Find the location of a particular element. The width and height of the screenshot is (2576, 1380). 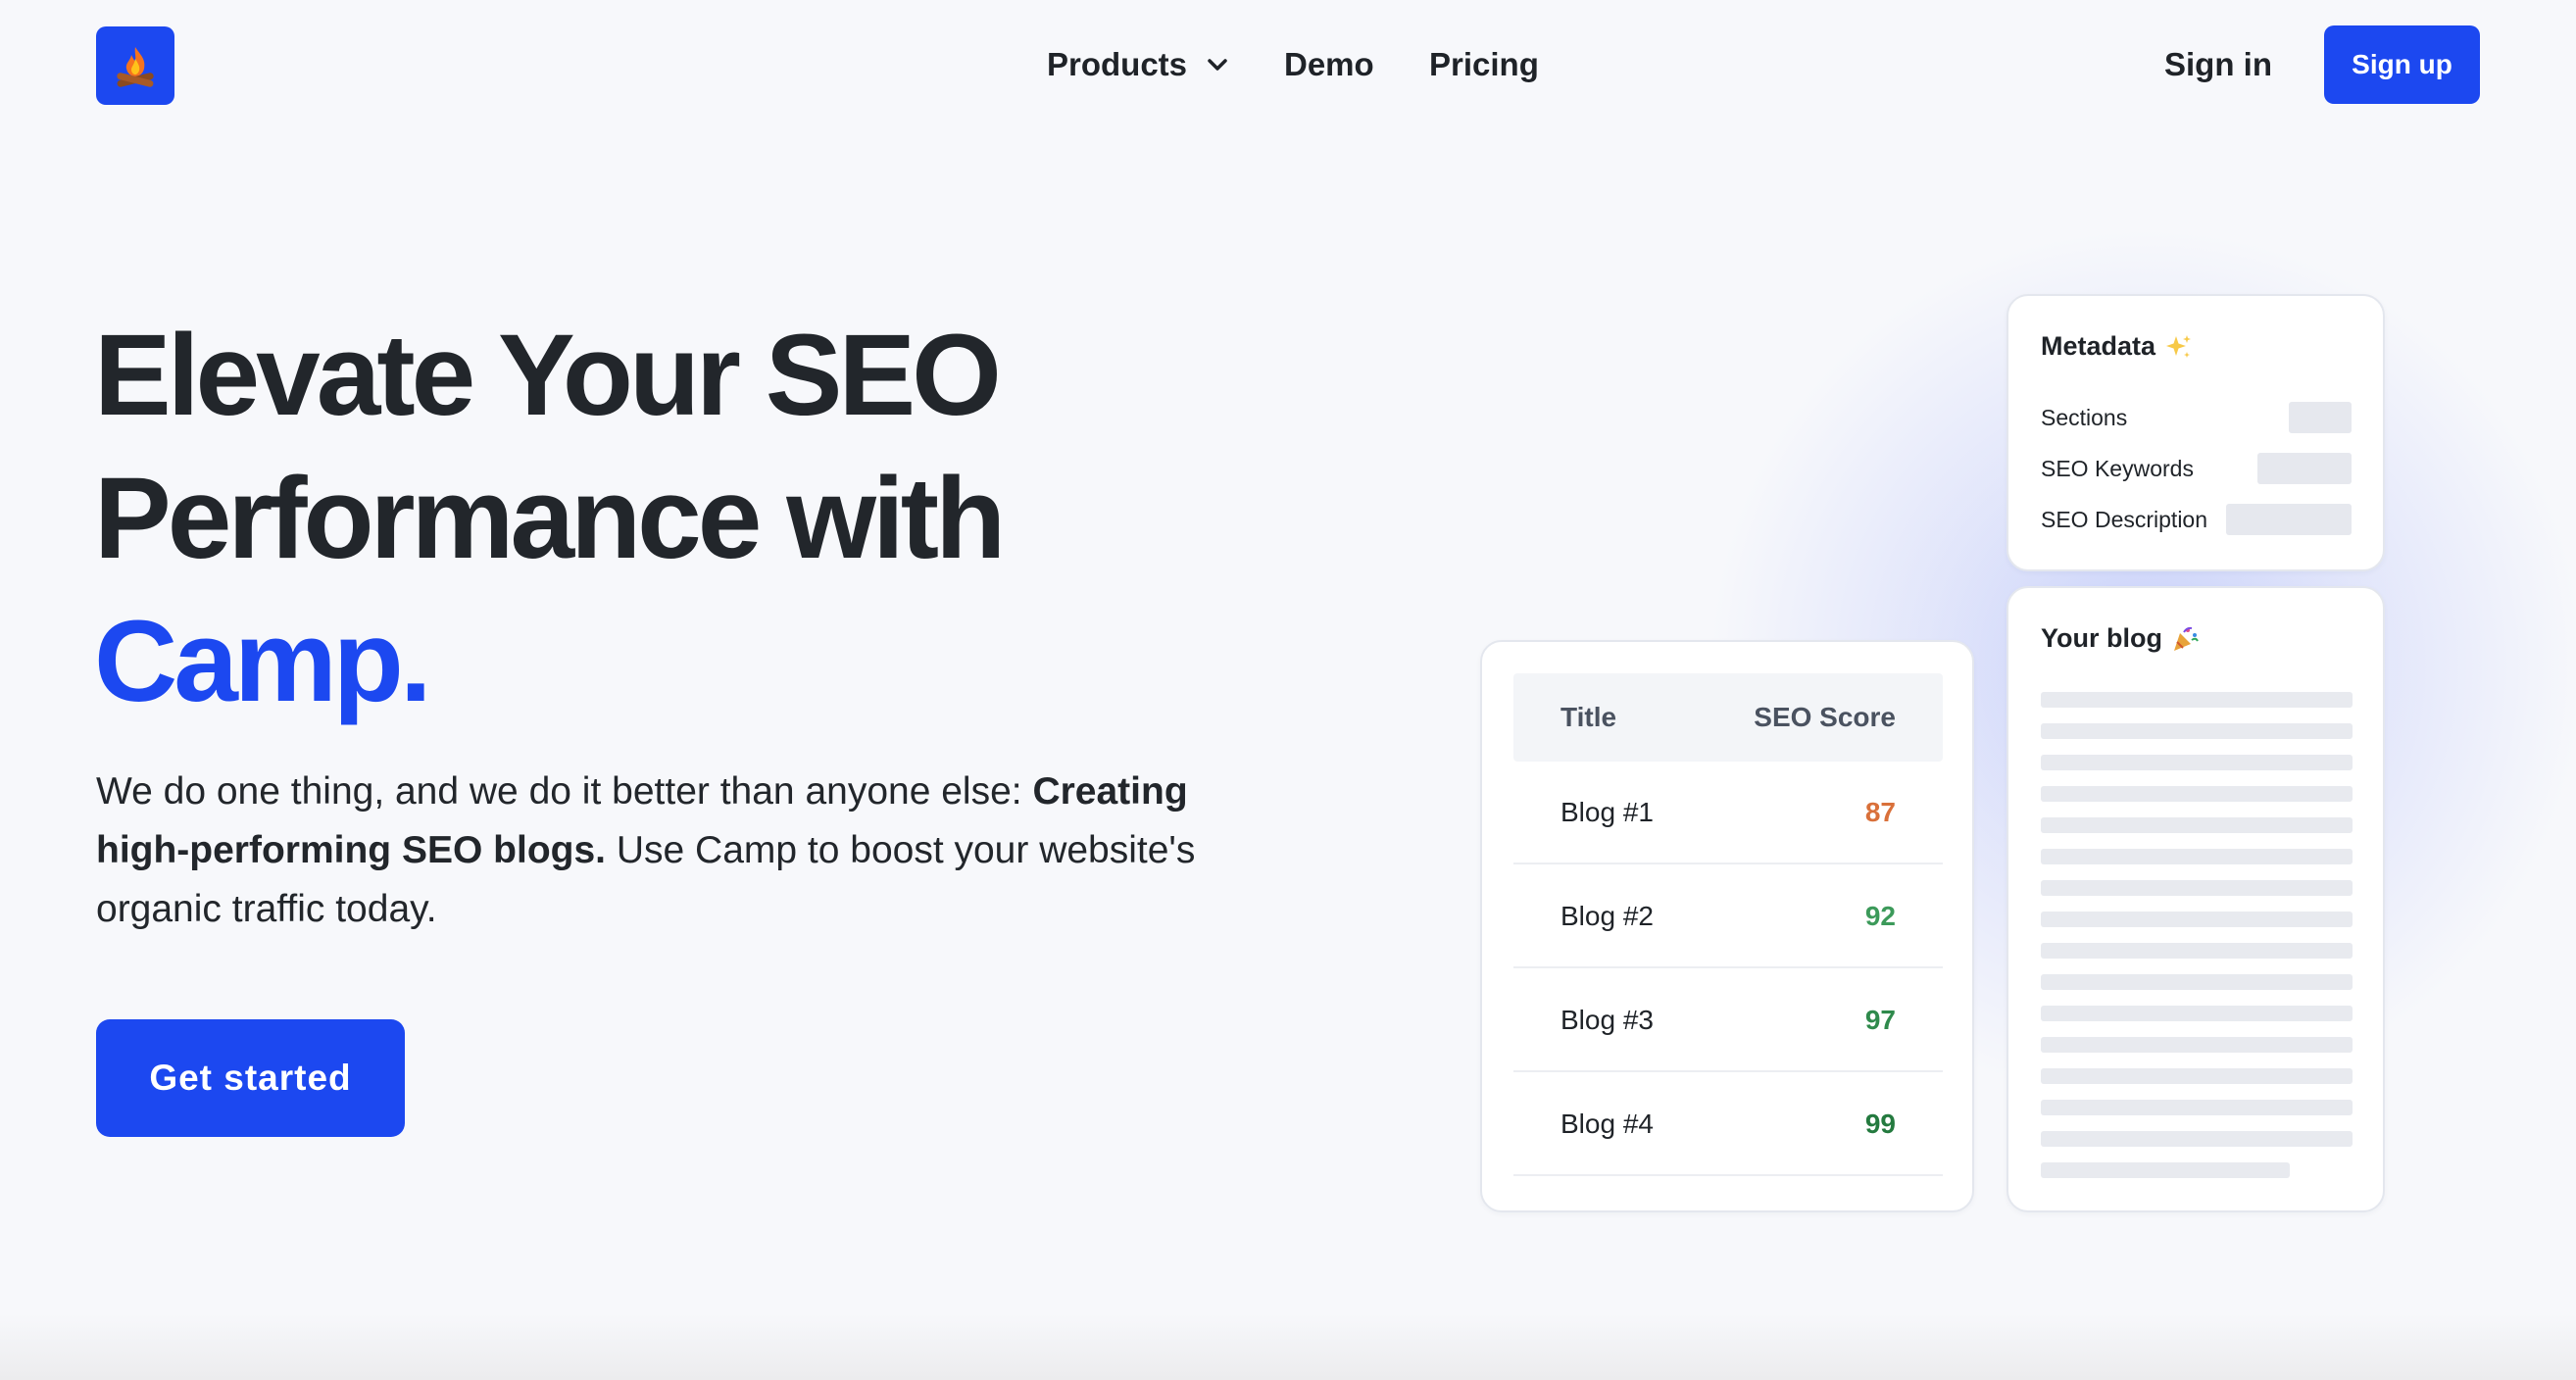

metadata-row-keywords: SEO Keywords is located at coordinates (2196, 468).